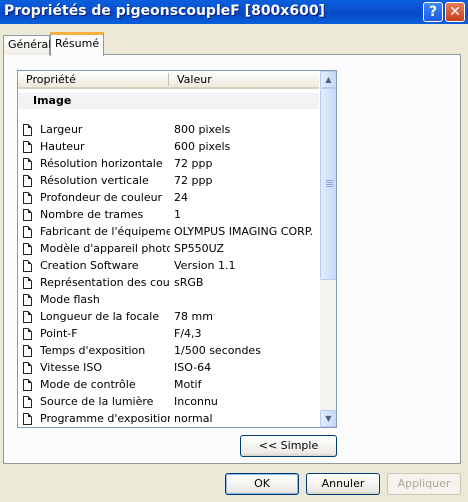  I want to click on simple-button: << Simple, so click(288, 446).